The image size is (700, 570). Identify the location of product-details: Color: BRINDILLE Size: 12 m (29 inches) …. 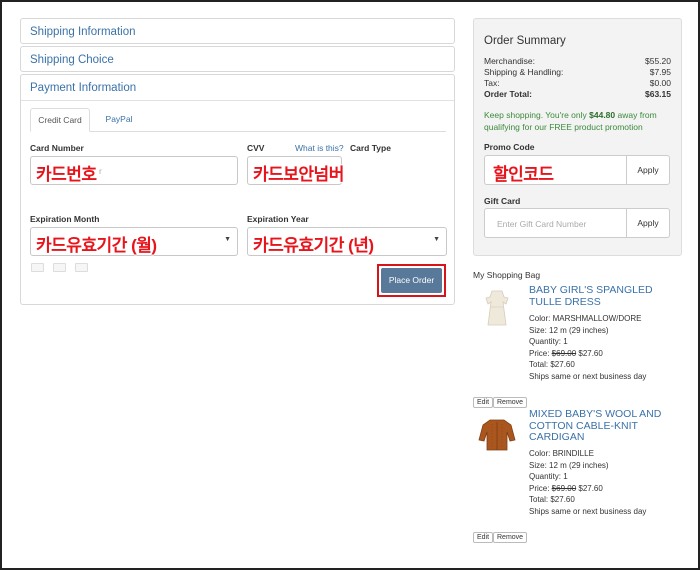
(587, 482).